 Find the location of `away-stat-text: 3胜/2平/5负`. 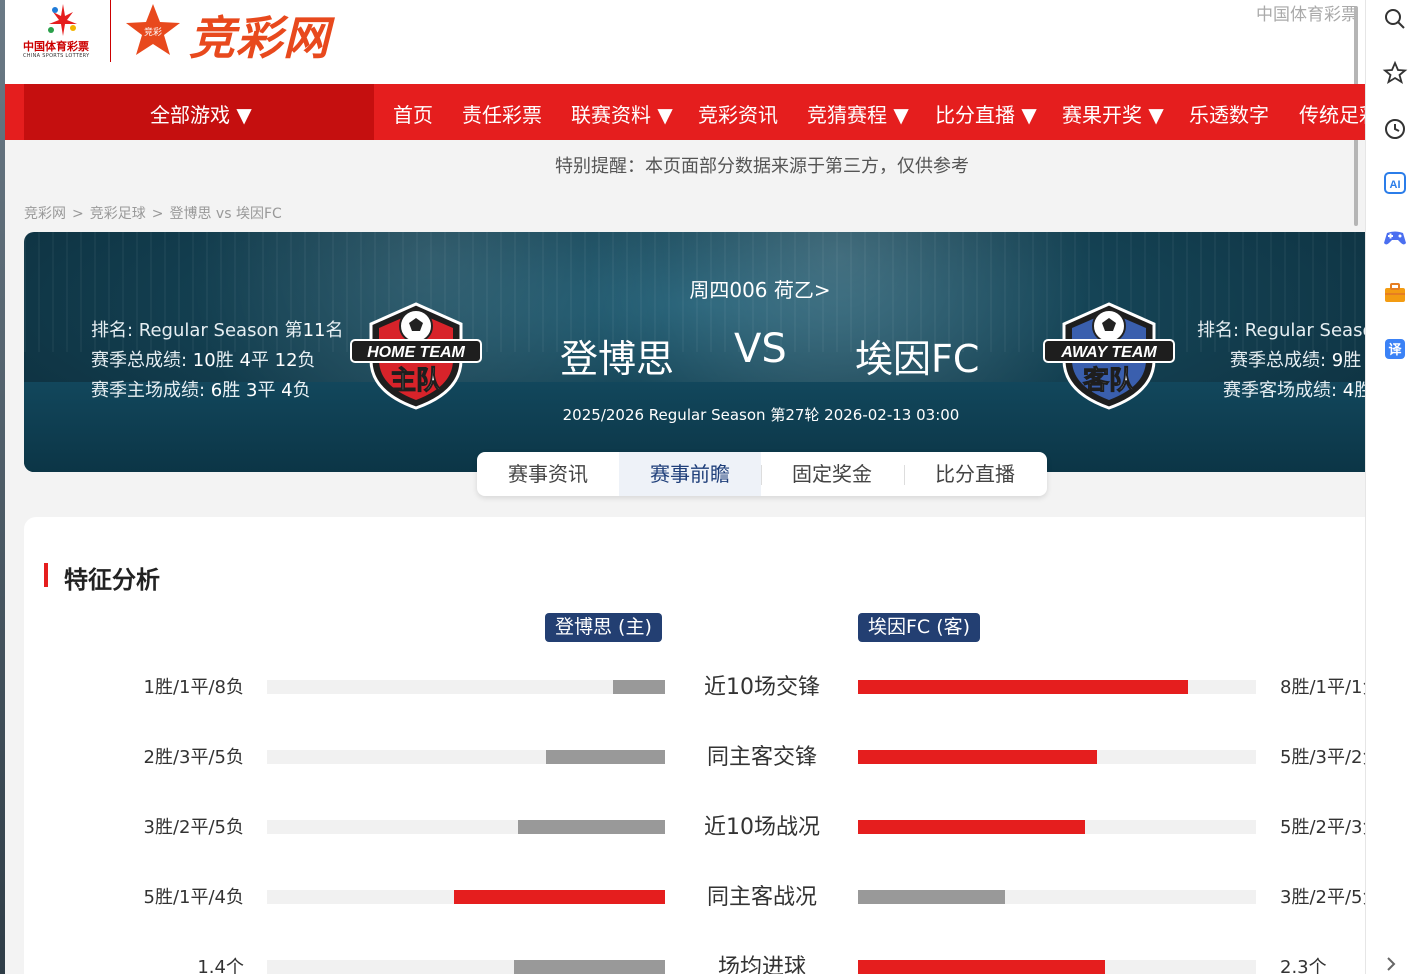

away-stat-text: 3胜/2平/5负 is located at coordinates (1322, 897).